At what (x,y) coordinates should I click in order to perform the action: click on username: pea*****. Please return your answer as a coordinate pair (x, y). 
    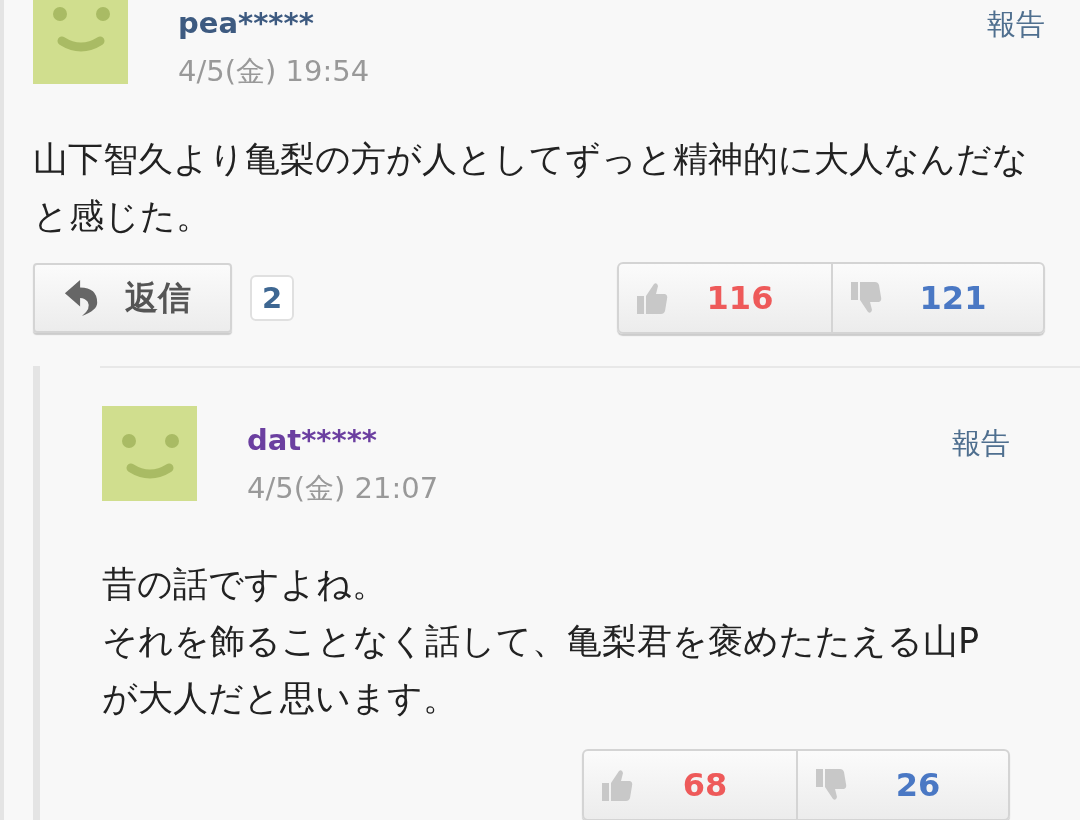
    Looking at the image, I should click on (274, 23).